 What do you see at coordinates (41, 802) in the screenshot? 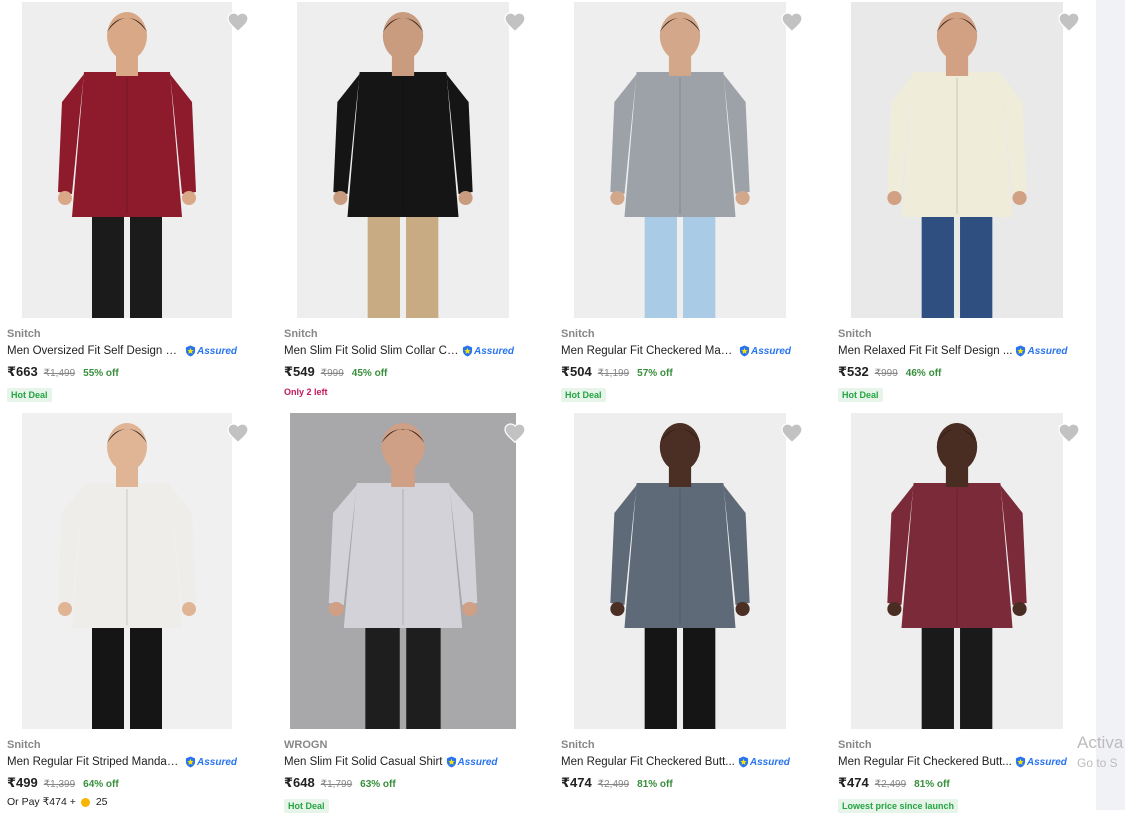
I see `supercoin-offer-text: Or Pay ₹474 +` at bounding box center [41, 802].